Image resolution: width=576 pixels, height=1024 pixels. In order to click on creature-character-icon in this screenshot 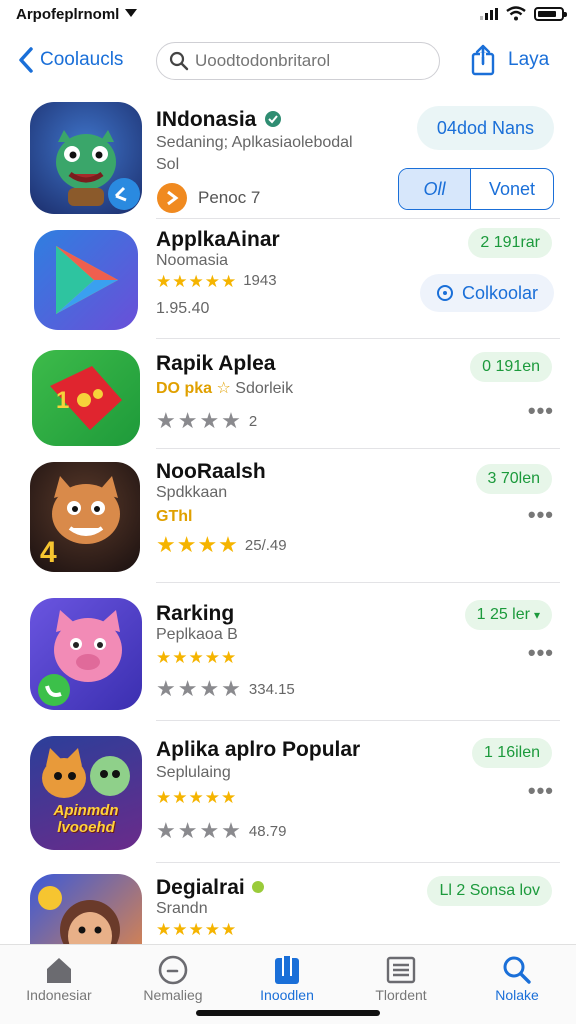, I will do `click(98, 170)`.